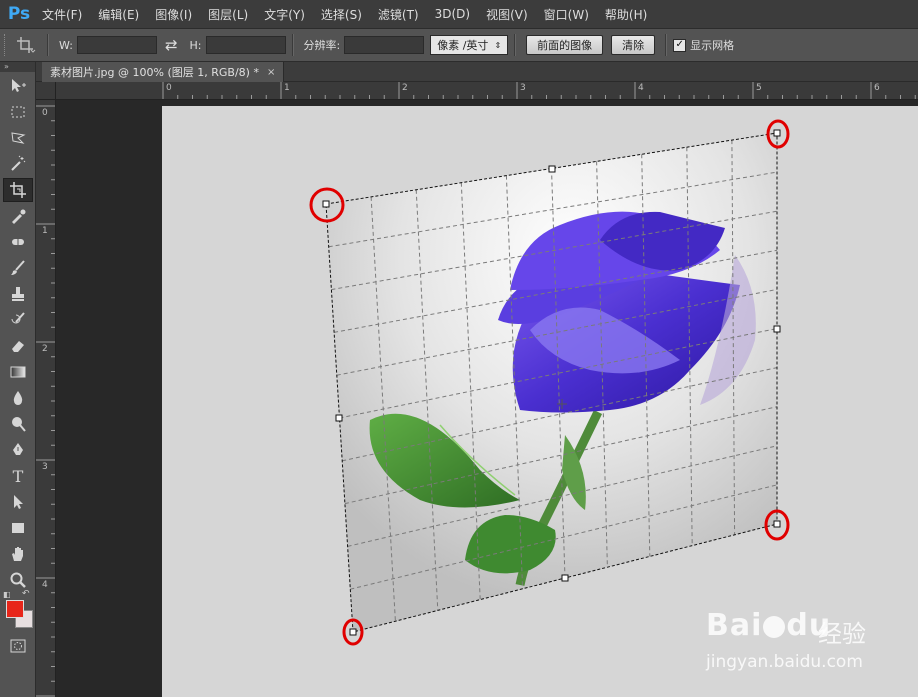  Describe the element at coordinates (734, 625) in the screenshot. I see `watermark-brand-text: Bai` at that location.